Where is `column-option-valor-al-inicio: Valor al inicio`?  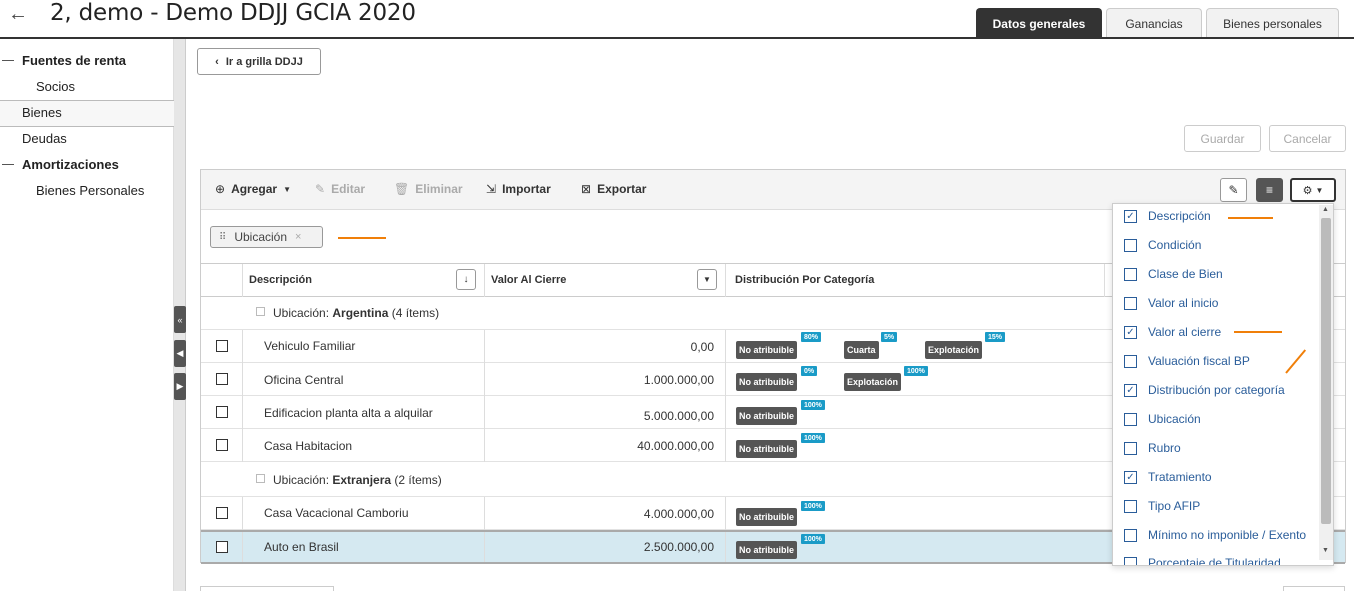 column-option-valor-al-inicio: Valor al inicio is located at coordinates (1171, 303).